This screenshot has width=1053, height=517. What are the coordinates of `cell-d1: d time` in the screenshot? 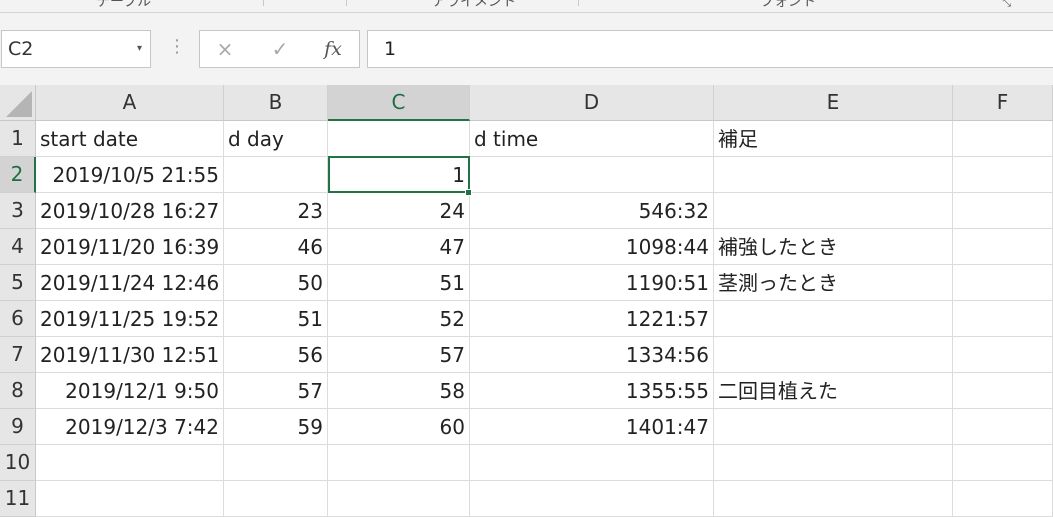 It's located at (592, 139).